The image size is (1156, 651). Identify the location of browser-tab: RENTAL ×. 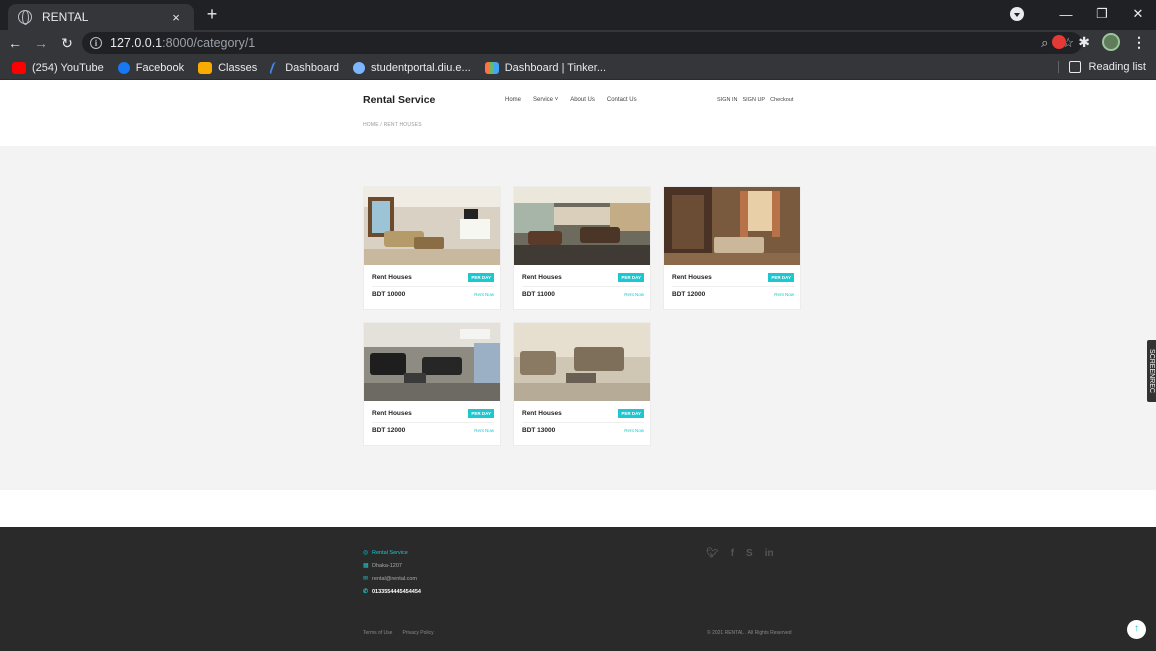
(101, 17).